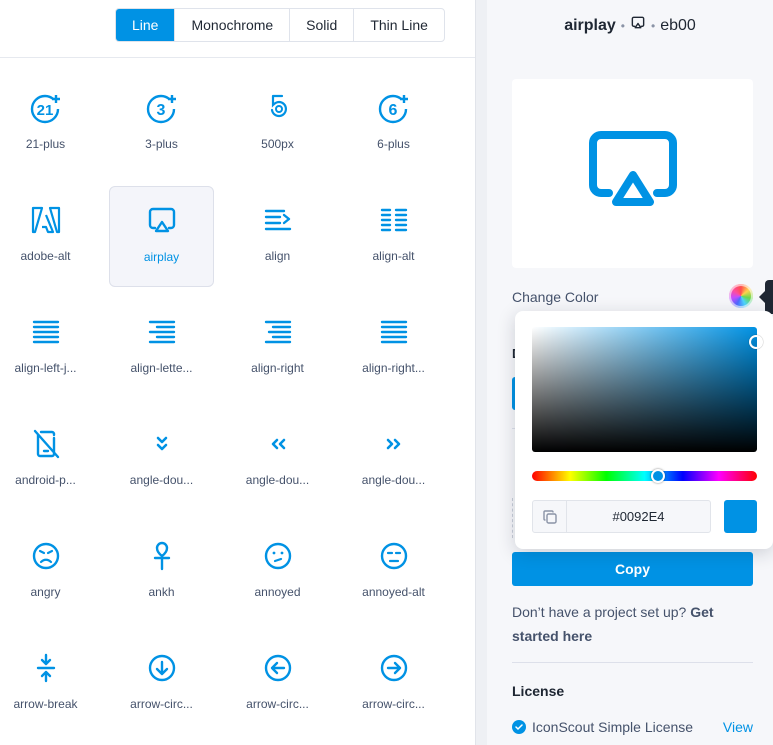 The image size is (773, 745). Describe the element at coordinates (162, 556) in the screenshot. I see `ankh-icon` at that location.